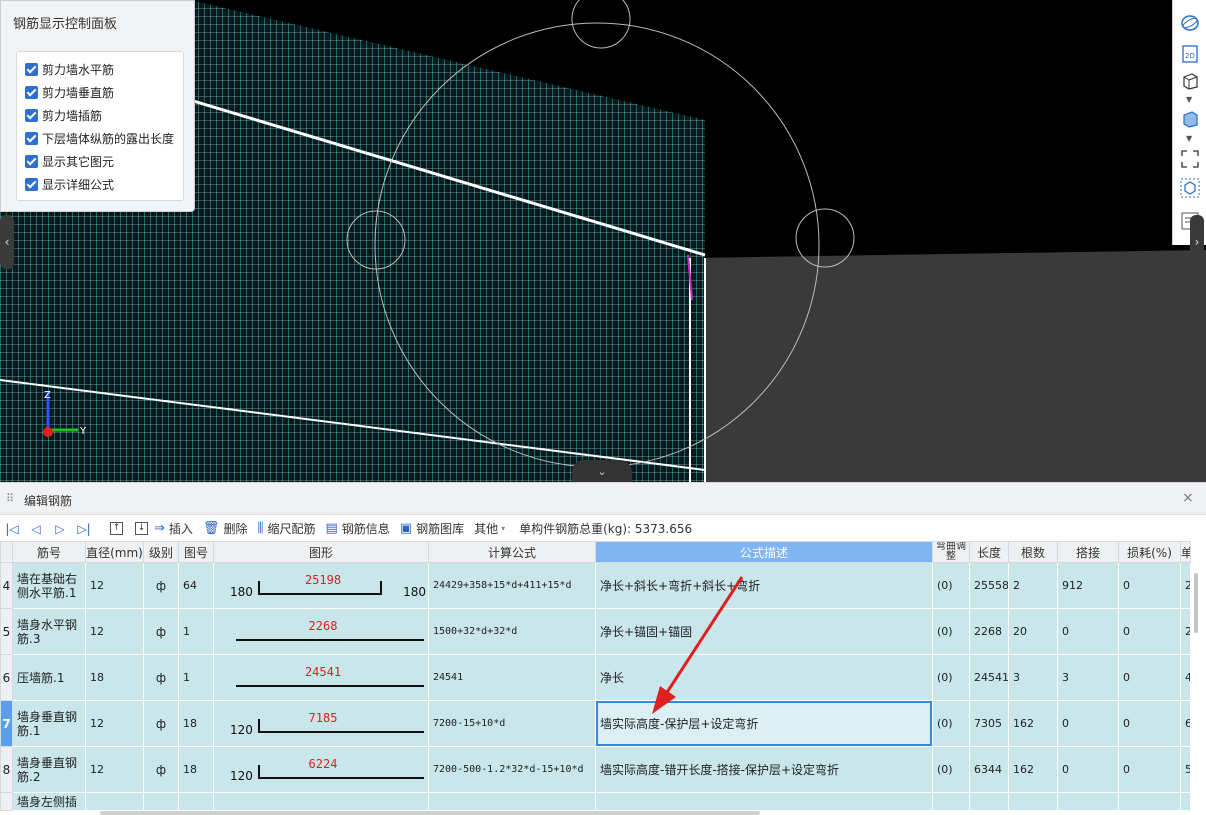 The width and height of the screenshot is (1206, 815). I want to click on lap-cell: 3, so click(1088, 677).